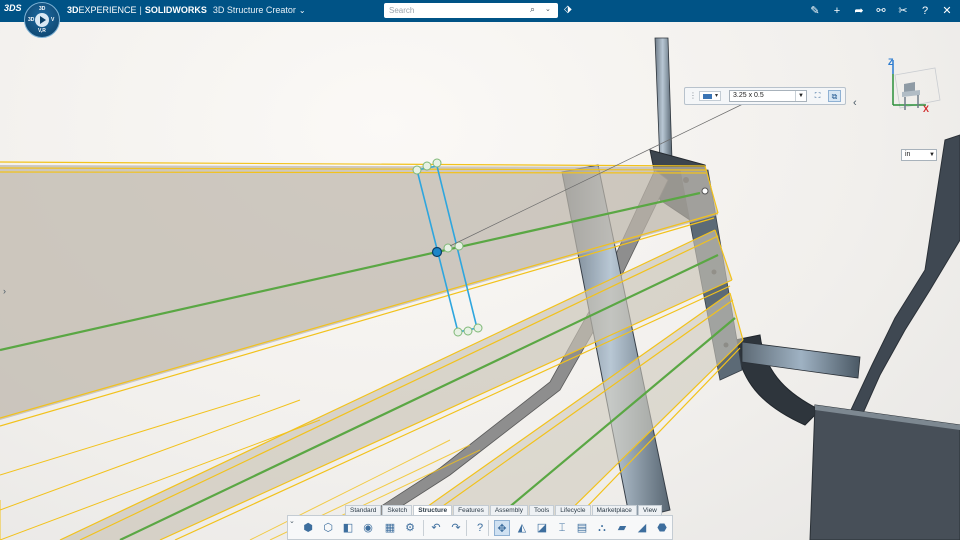  What do you see at coordinates (368, 528) in the screenshot?
I see `end-cap-icon: ◉` at bounding box center [368, 528].